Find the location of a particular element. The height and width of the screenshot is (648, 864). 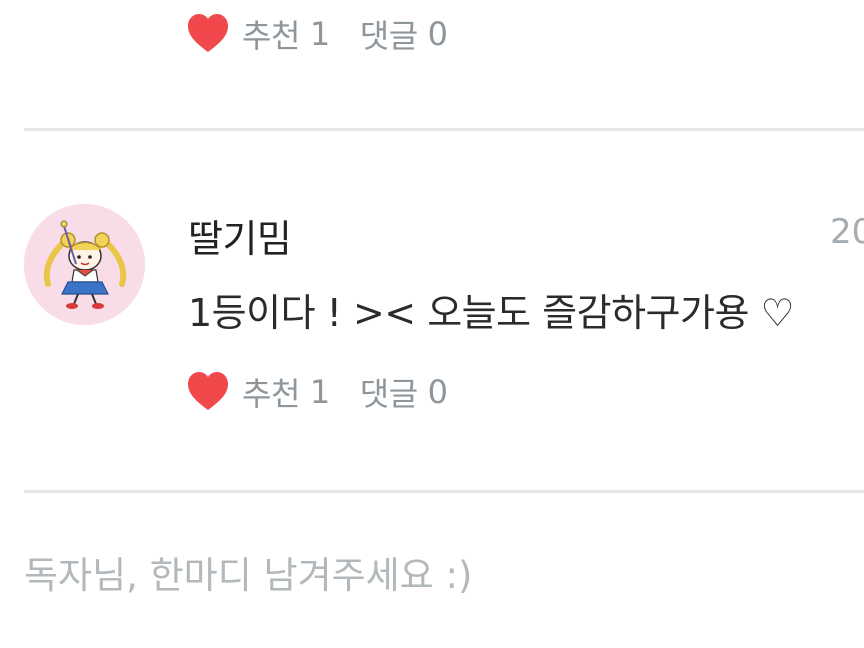

comment-date: 20 is located at coordinates (847, 232).